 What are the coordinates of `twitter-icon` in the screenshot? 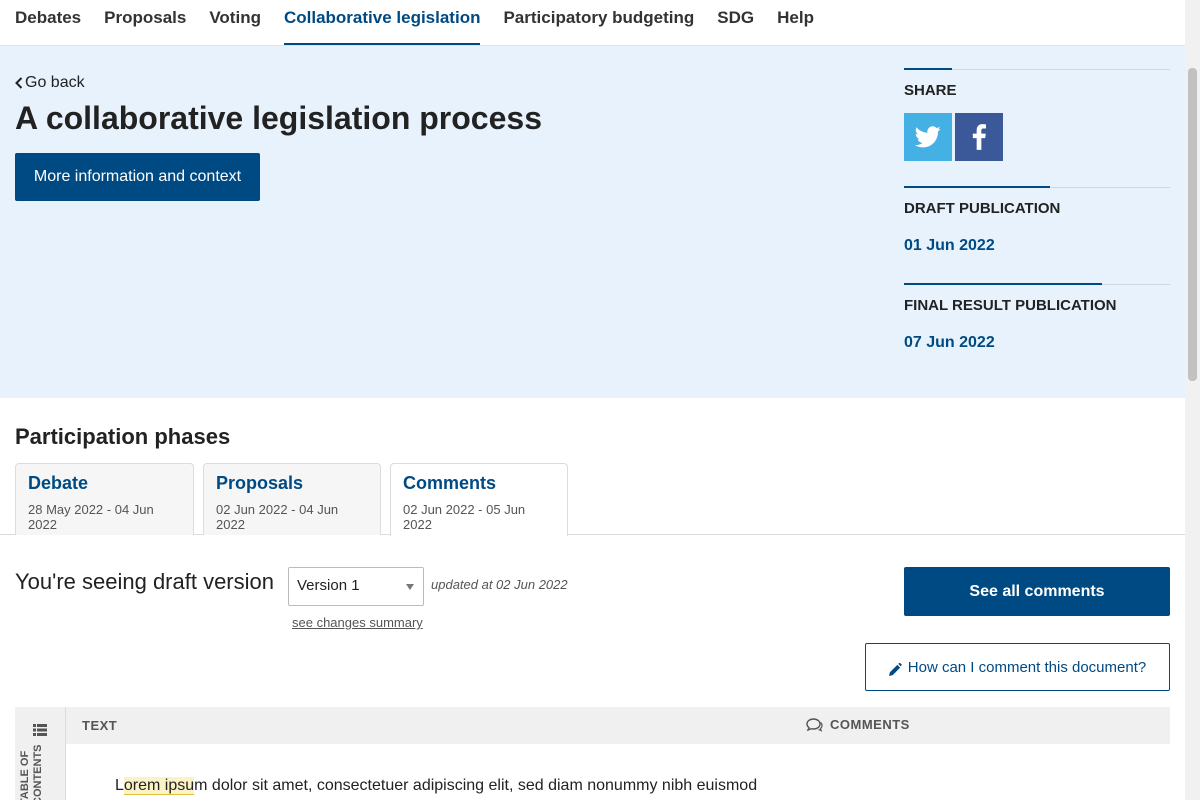 It's located at (928, 137).